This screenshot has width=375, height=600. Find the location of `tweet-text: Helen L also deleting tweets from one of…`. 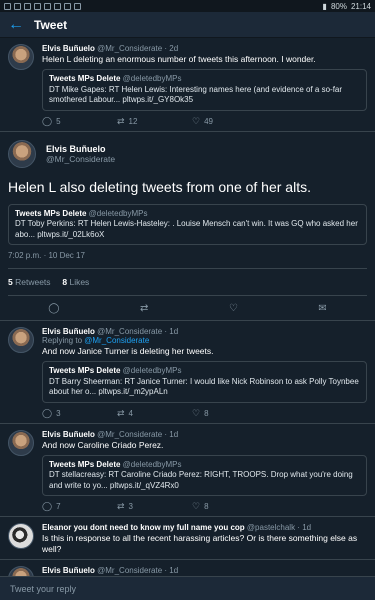

tweet-text: Helen L also deleting tweets from one of… is located at coordinates (159, 186).